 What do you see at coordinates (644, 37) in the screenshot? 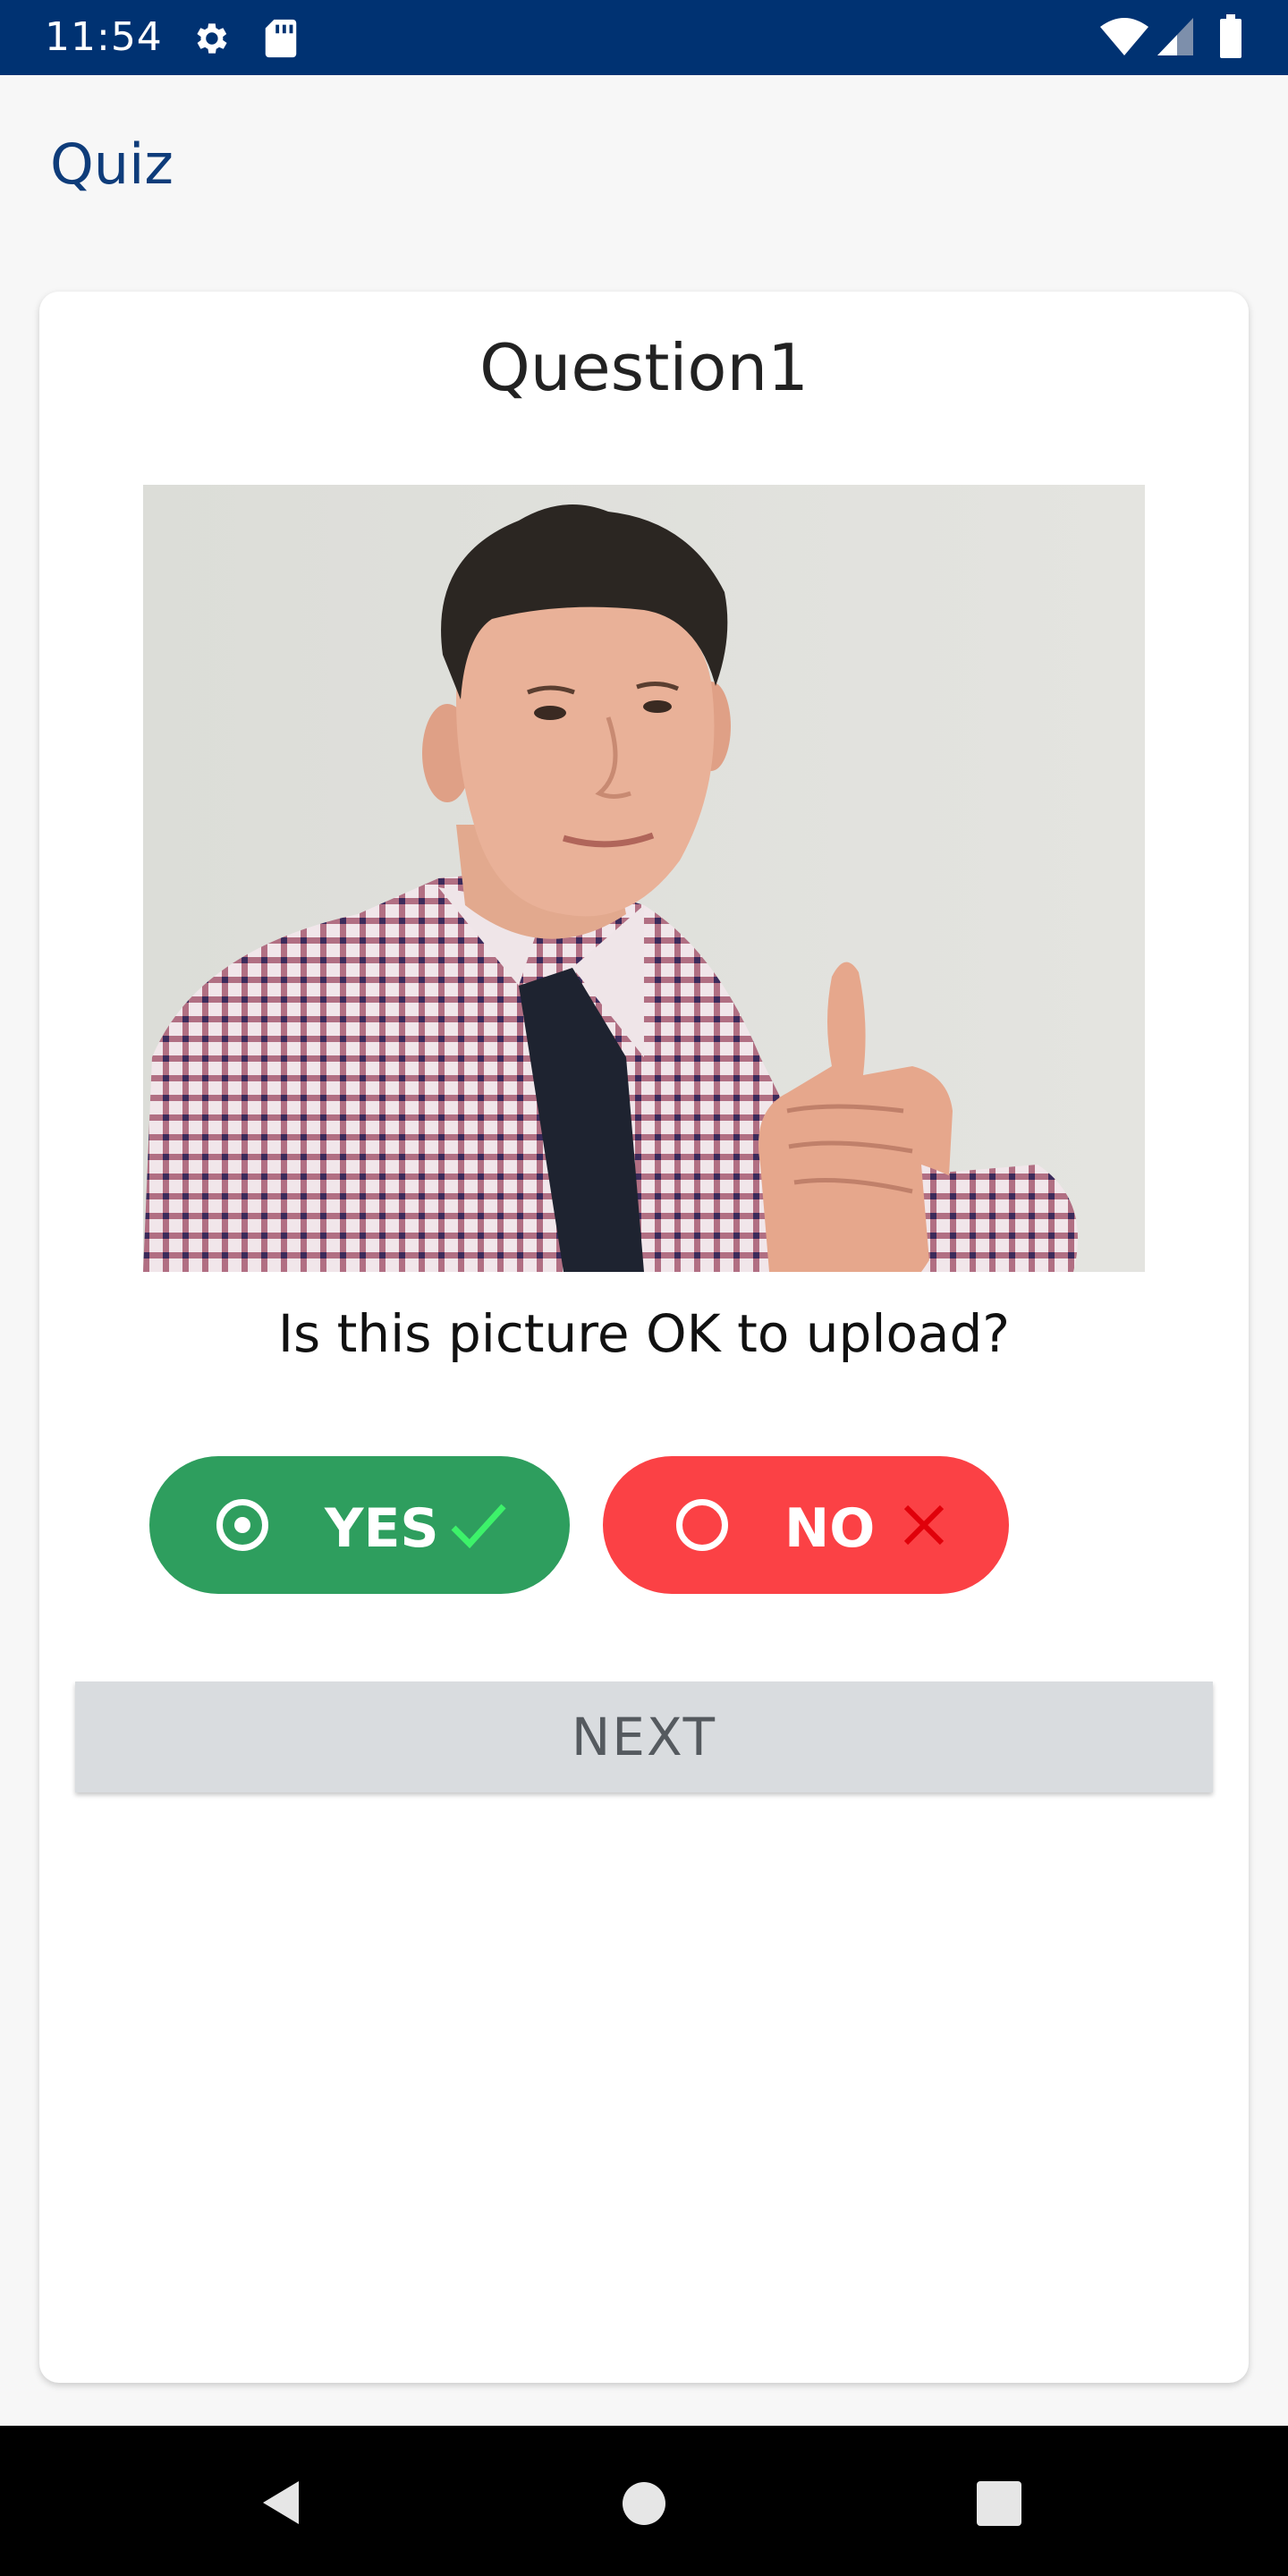
I see `status-bar: 11:54` at bounding box center [644, 37].